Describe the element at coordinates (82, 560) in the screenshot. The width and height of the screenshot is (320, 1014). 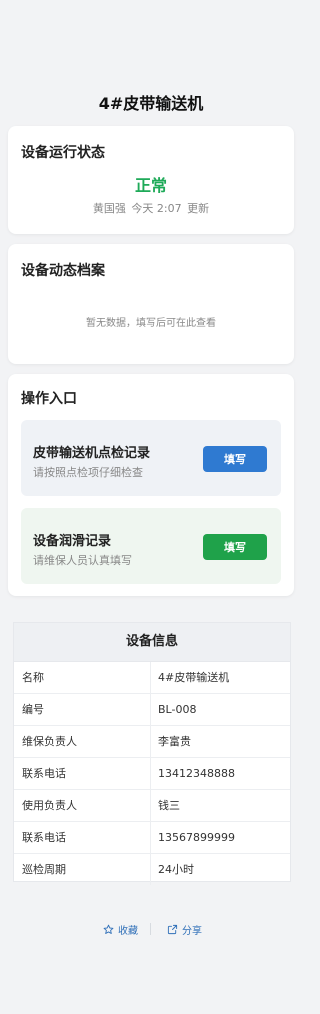
I see `op-item-subtitle: 请维保人员认真填写` at that location.